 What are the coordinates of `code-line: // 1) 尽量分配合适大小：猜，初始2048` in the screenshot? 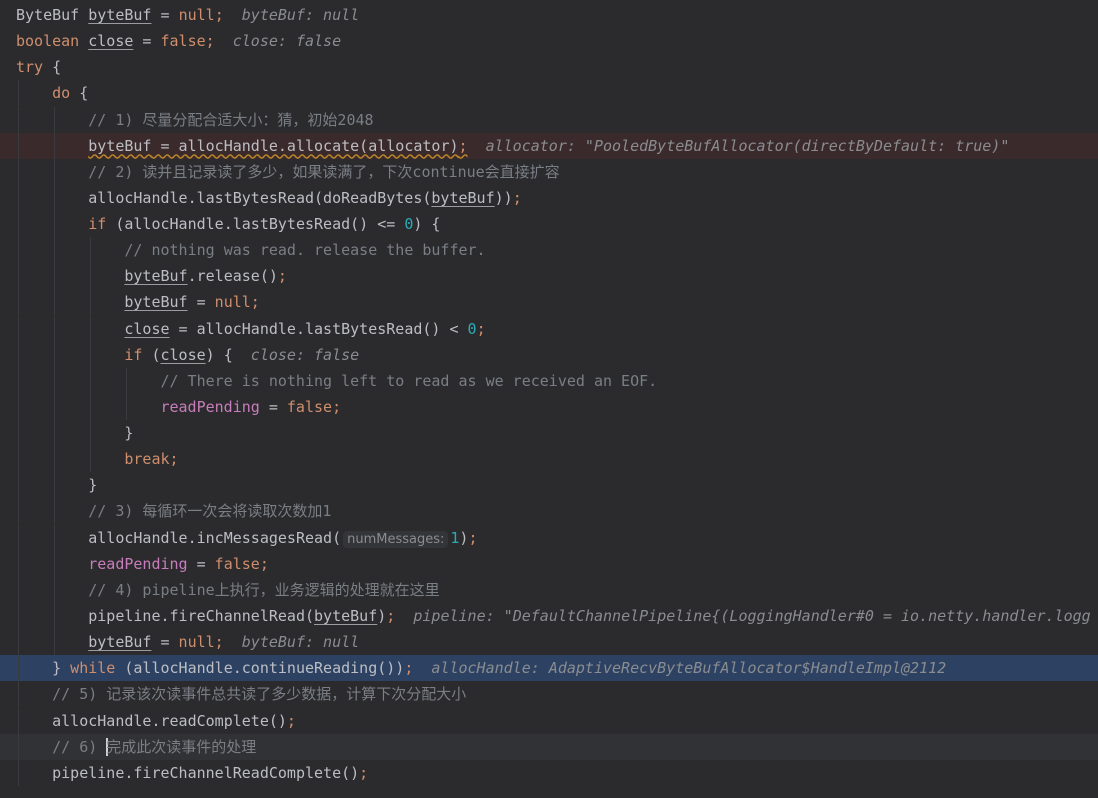 It's located at (549, 119).